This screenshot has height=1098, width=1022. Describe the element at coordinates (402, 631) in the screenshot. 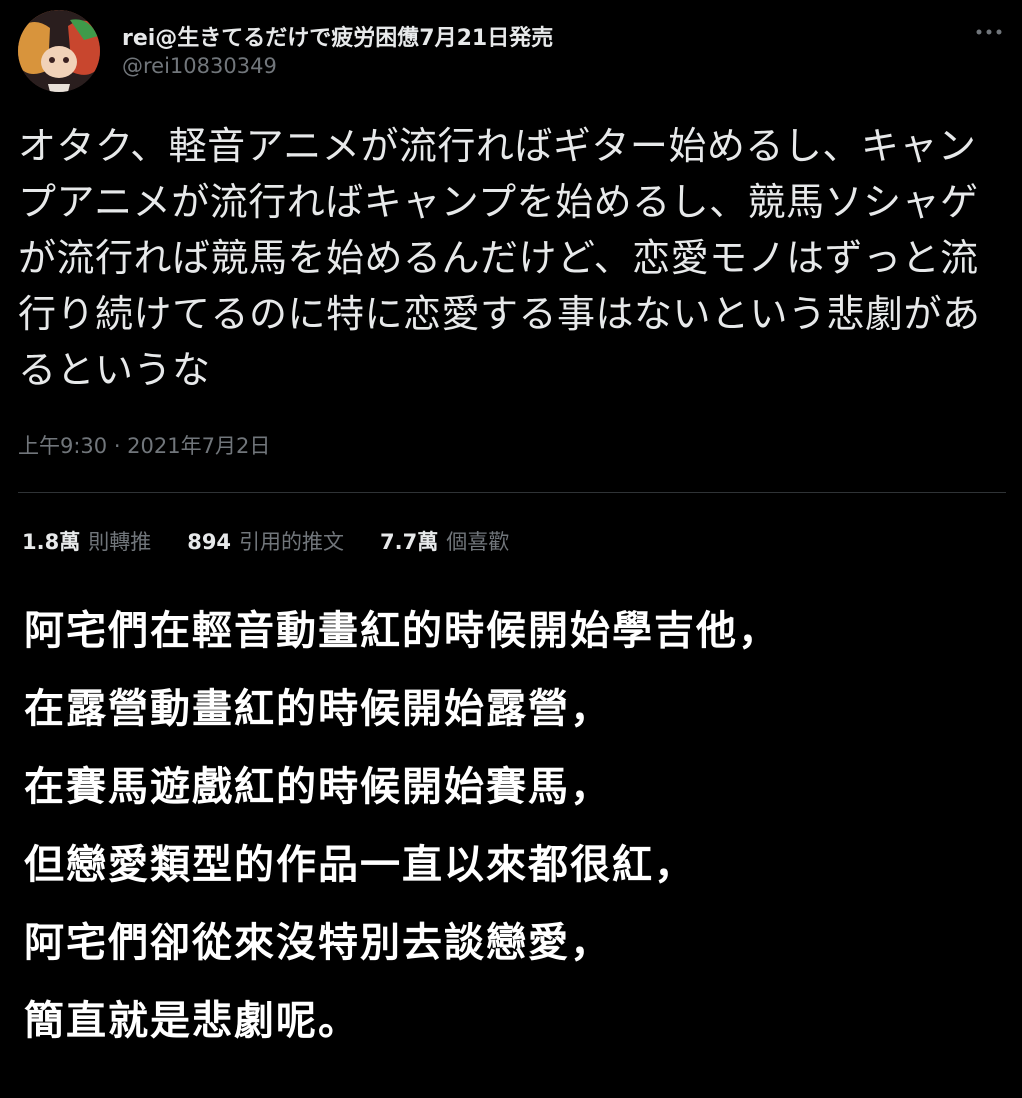

I see `translation-line: 阿宅們在輕音動畫紅的時候開始學吉他，` at that location.